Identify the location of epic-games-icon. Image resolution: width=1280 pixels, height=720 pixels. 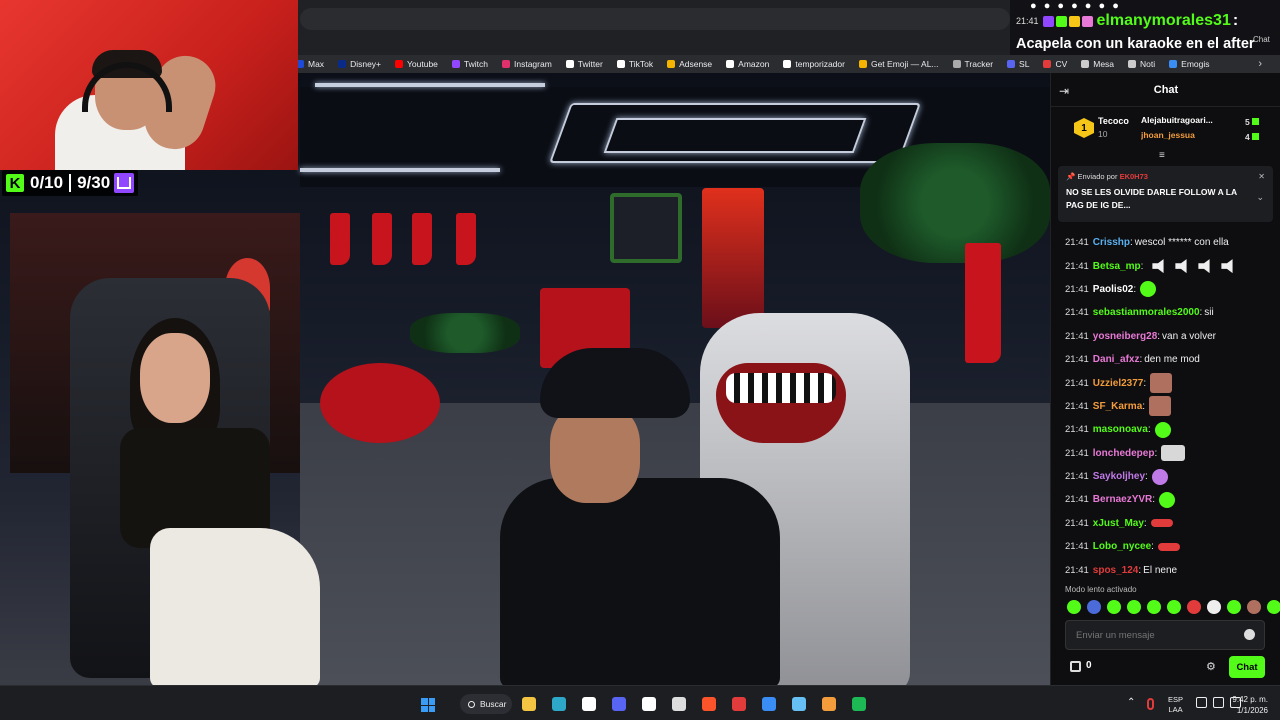
(679, 704).